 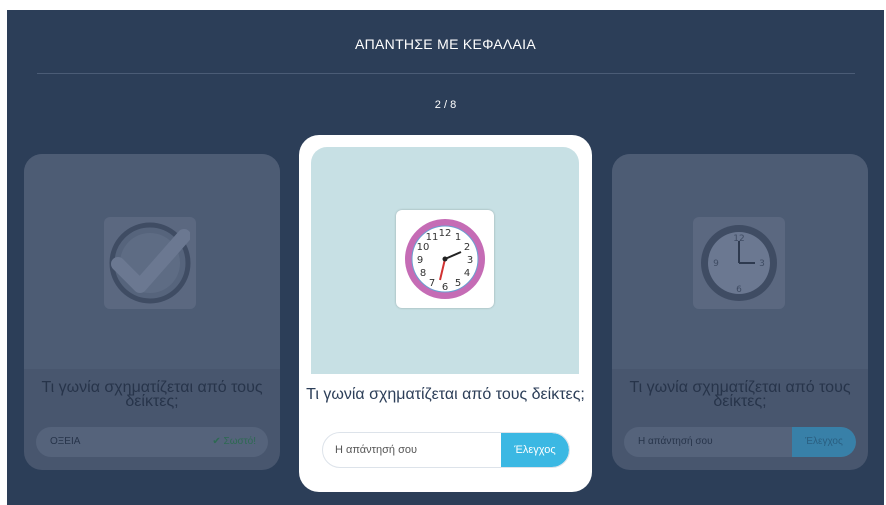 I want to click on clock-icon: 12 1 2 3 4 5 6 7 8 9 10 11, so click(x=445, y=259).